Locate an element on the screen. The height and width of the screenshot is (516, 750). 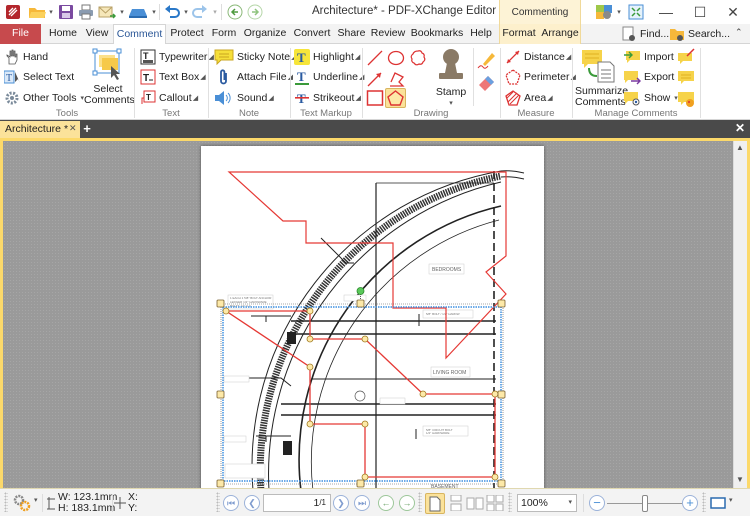
open-dropdown-arrow: ▾ is located at coordinates (51, 12).